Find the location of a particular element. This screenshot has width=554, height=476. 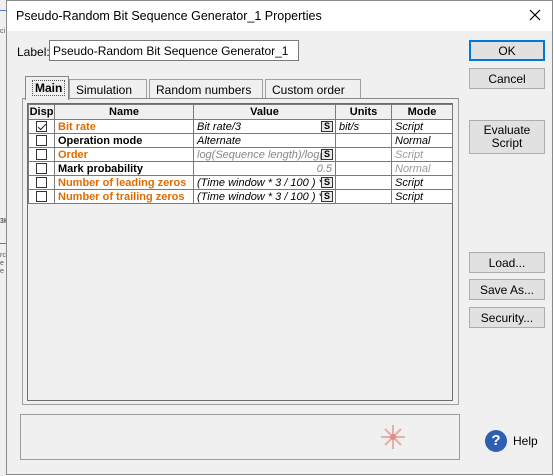

column-header-name: Name is located at coordinates (124, 112).